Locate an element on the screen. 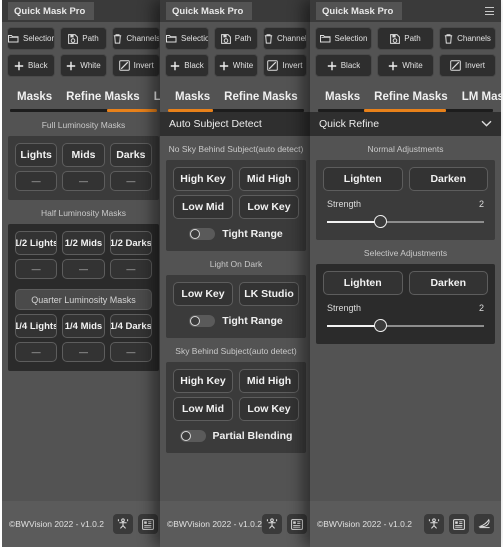 Image resolution: width=503 pixels, height=547 pixels. group-label-light-on-dark: Light On Dark is located at coordinates (236, 264).